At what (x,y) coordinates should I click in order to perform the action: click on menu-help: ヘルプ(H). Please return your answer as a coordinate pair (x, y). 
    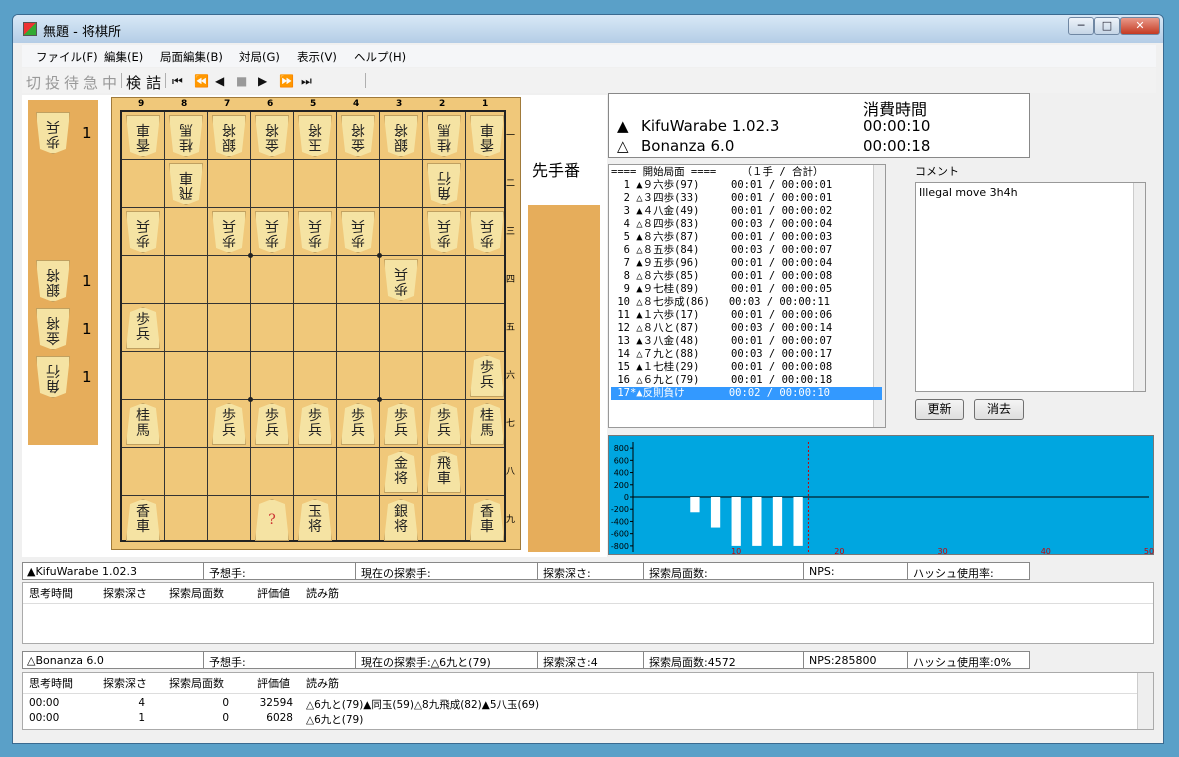
    Looking at the image, I should click on (380, 57).